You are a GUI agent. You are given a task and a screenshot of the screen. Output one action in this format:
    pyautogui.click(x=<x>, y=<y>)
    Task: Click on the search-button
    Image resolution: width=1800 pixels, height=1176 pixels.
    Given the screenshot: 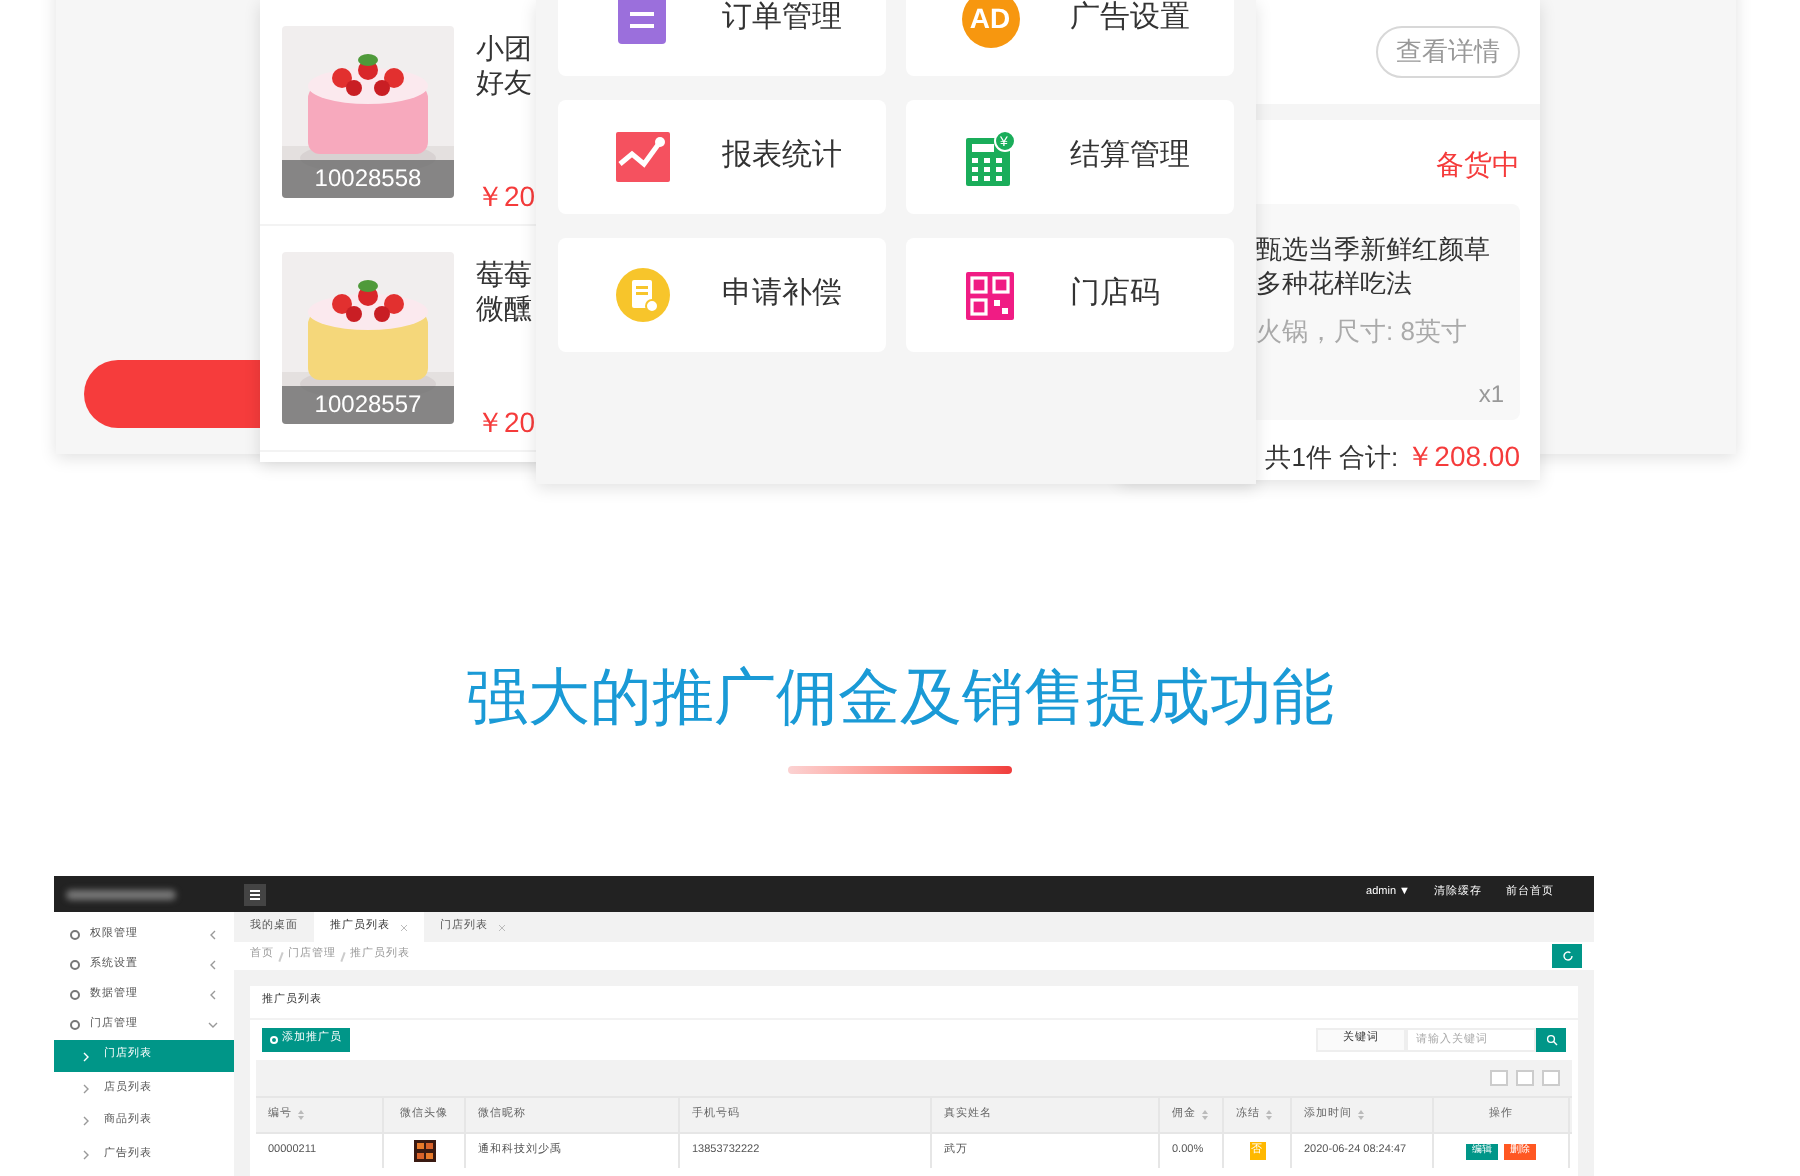 What is the action you would take?
    pyautogui.click(x=1551, y=1040)
    